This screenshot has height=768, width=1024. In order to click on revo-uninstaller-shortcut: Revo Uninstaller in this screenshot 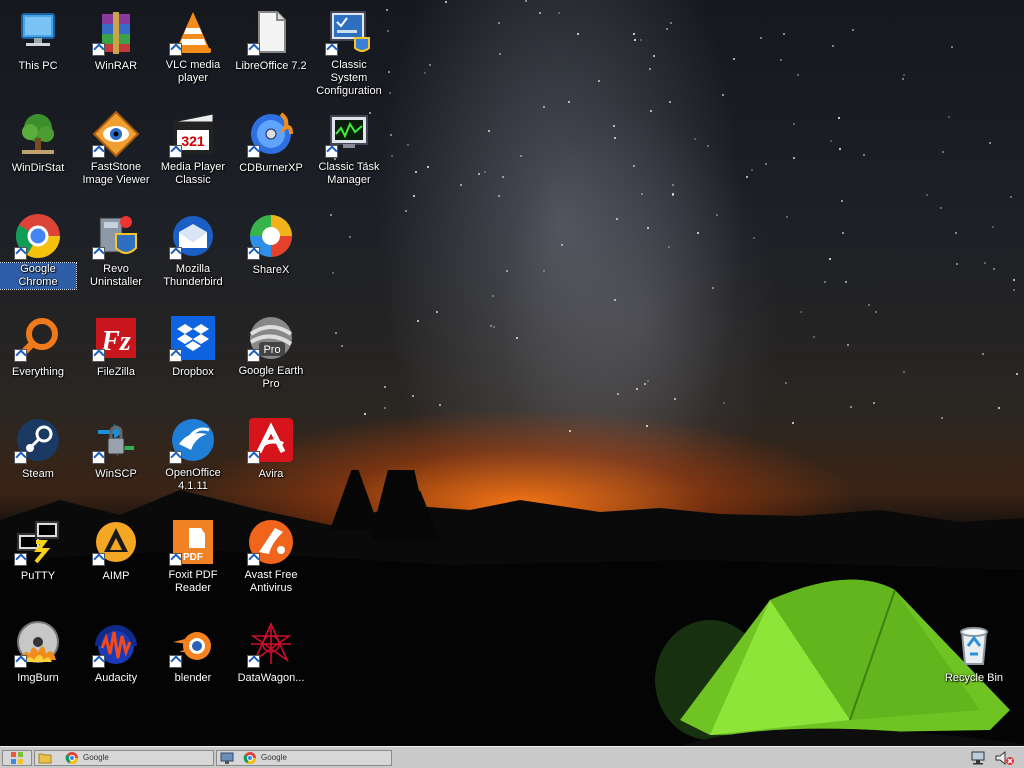, I will do `click(116, 251)`.